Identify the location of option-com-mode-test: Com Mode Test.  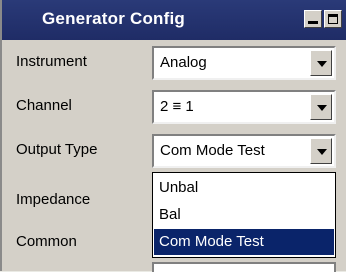
(244, 242).